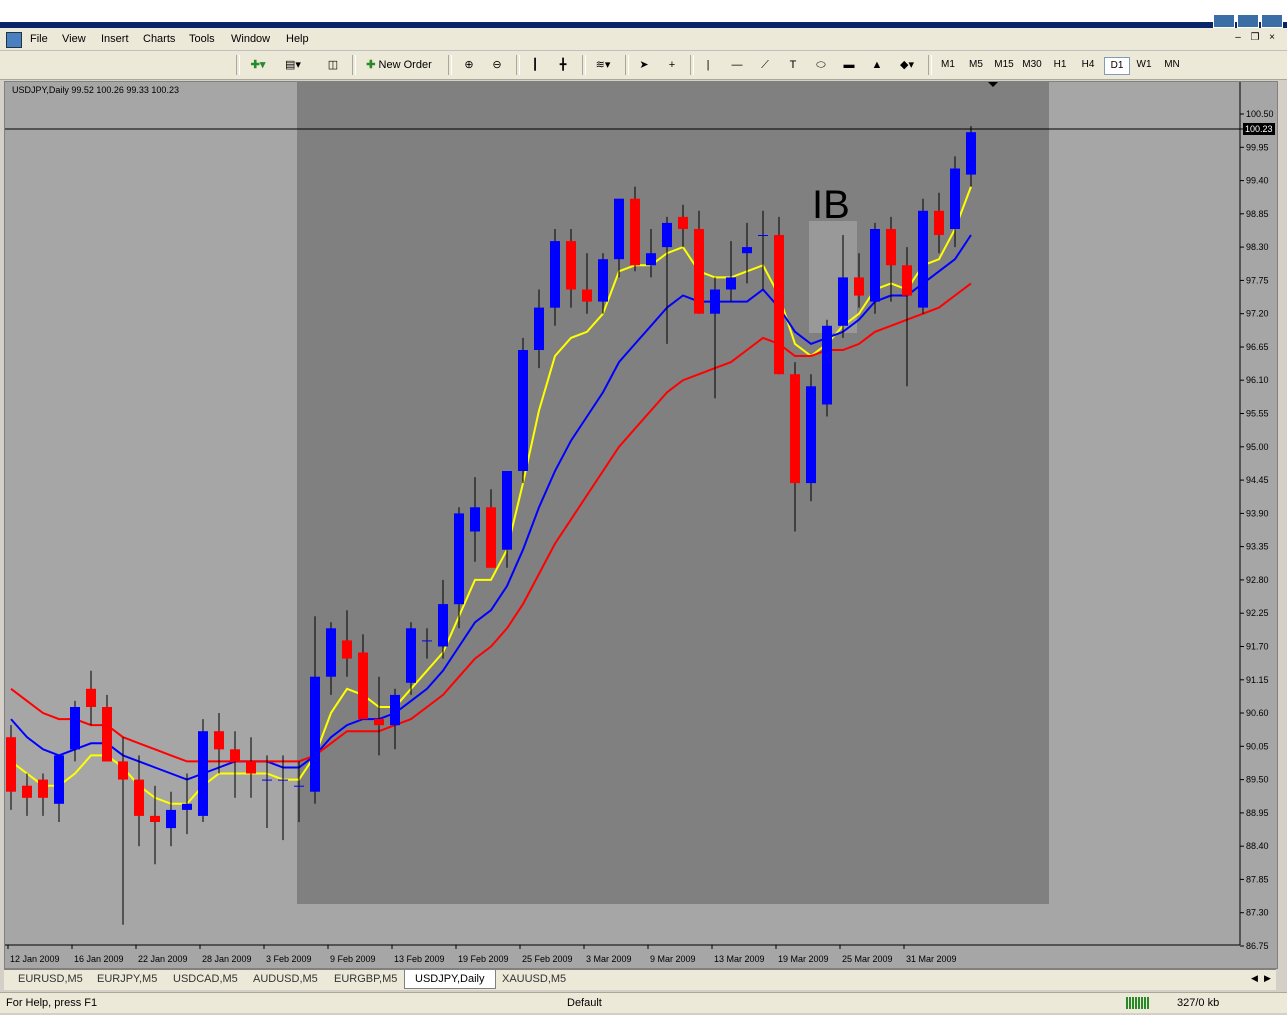 The image size is (1287, 1015). I want to click on tab-eurjpy: EURJPY,M5, so click(127, 979).